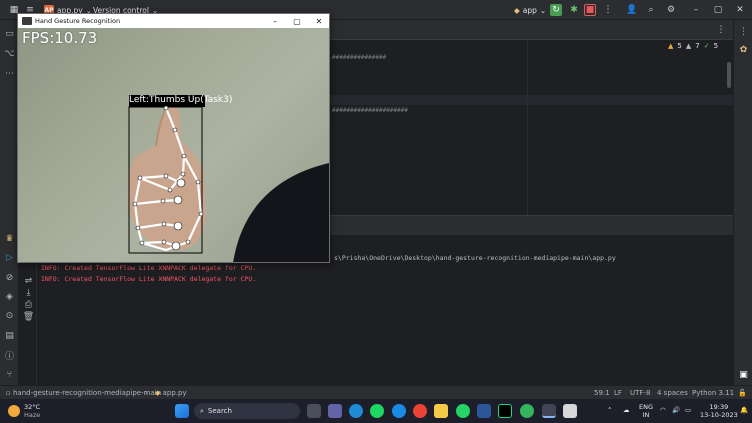 The width and height of the screenshot is (752, 423). Describe the element at coordinates (356, 411) in the screenshot. I see `edge-browser-icon` at that location.